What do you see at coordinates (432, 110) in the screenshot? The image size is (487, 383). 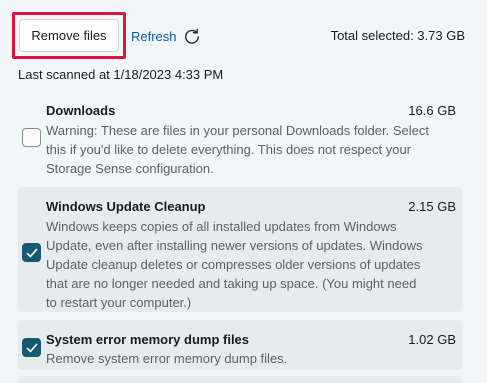 I see `item-size: 16.6 GB` at bounding box center [432, 110].